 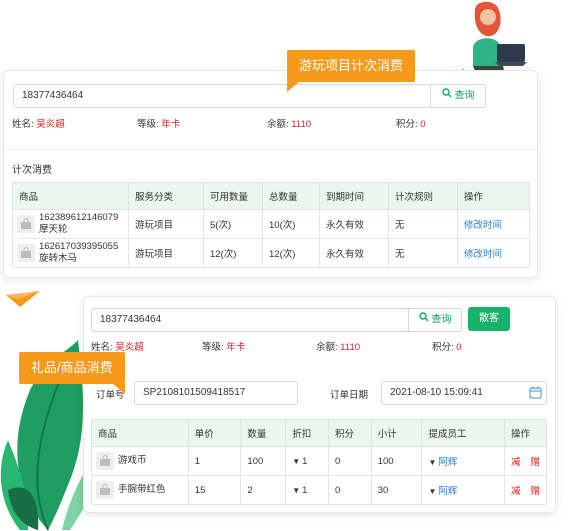 I want to click on column-header: 提成员工, so click(x=463, y=433).